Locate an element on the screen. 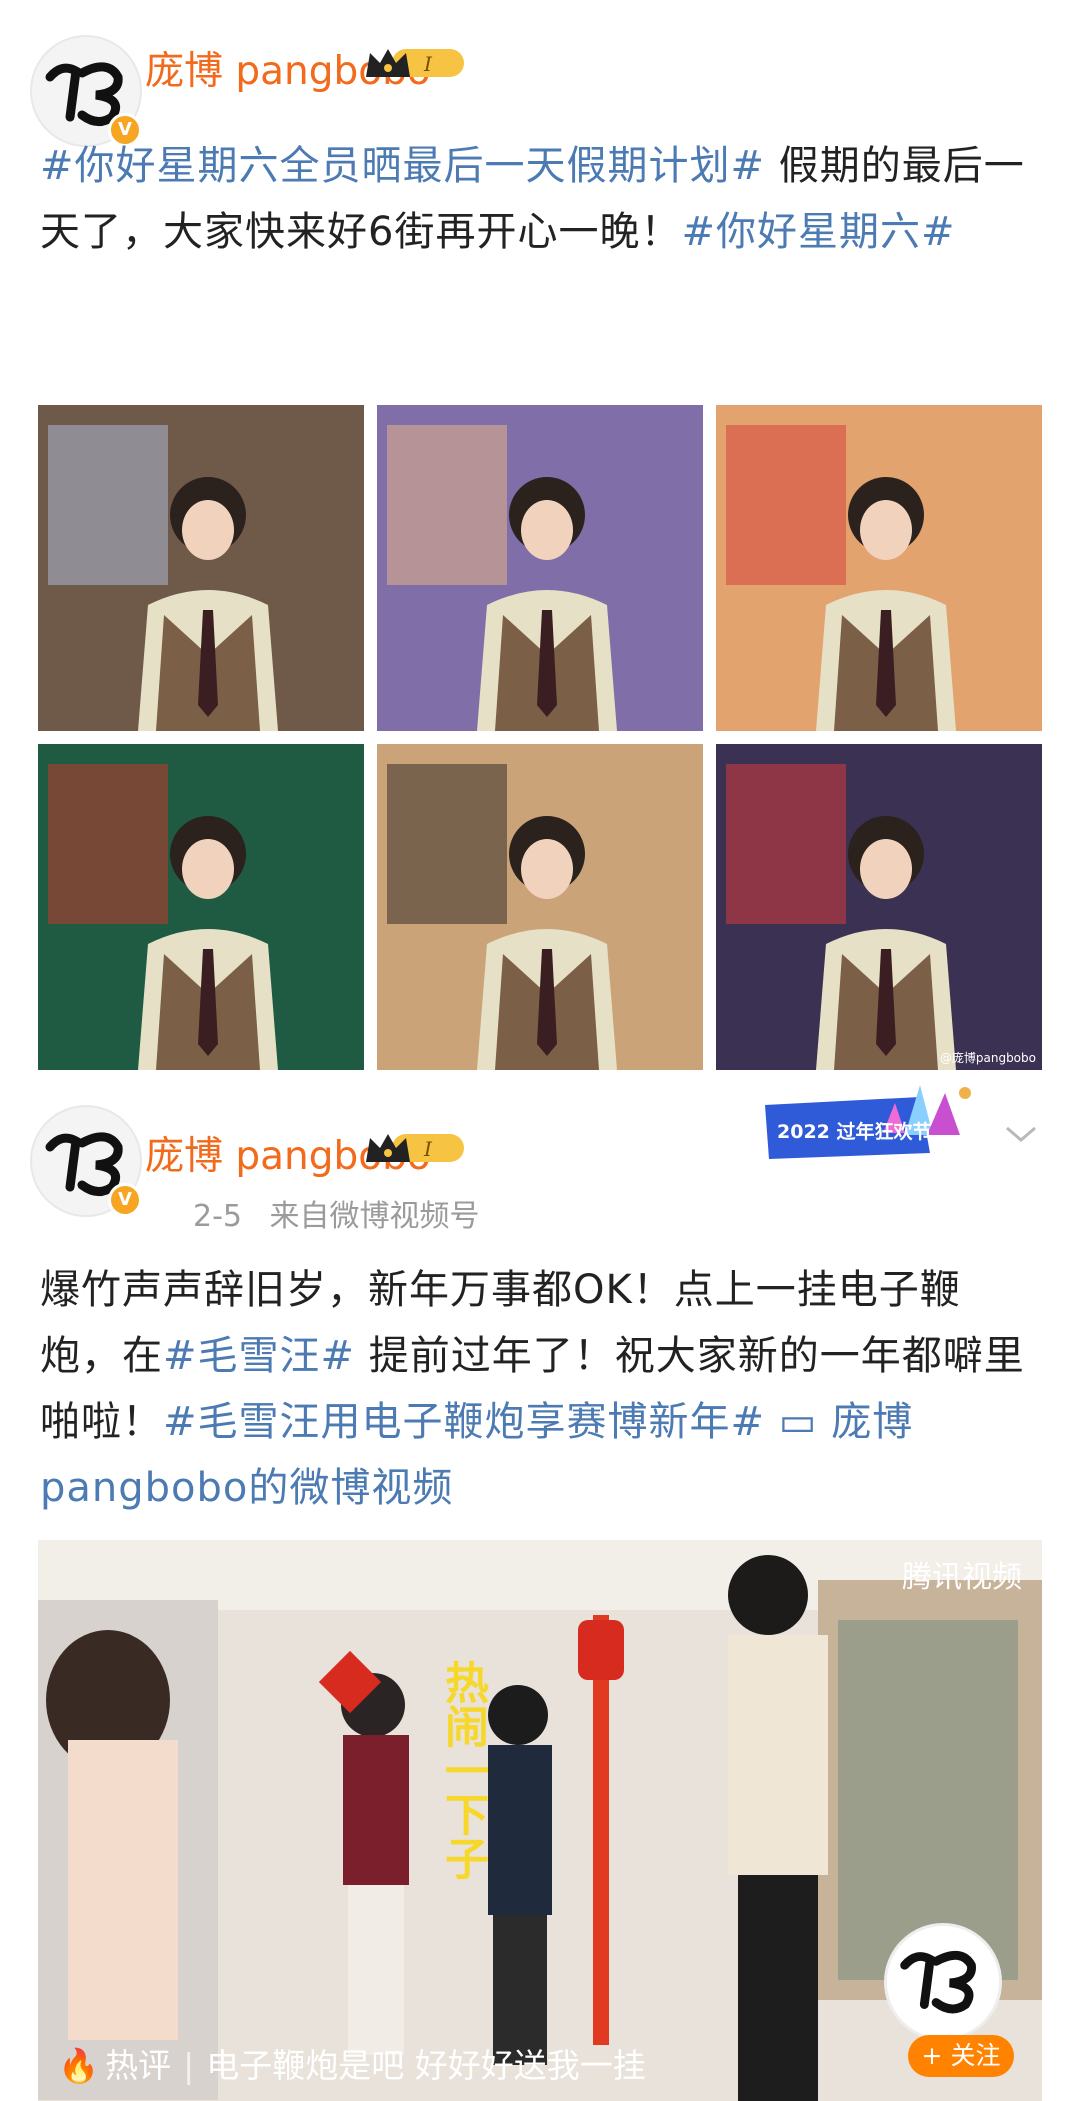 Image resolution: width=1080 pixels, height=2101 pixels. video-caption: 热闹一下子 is located at coordinates (462, 1770).